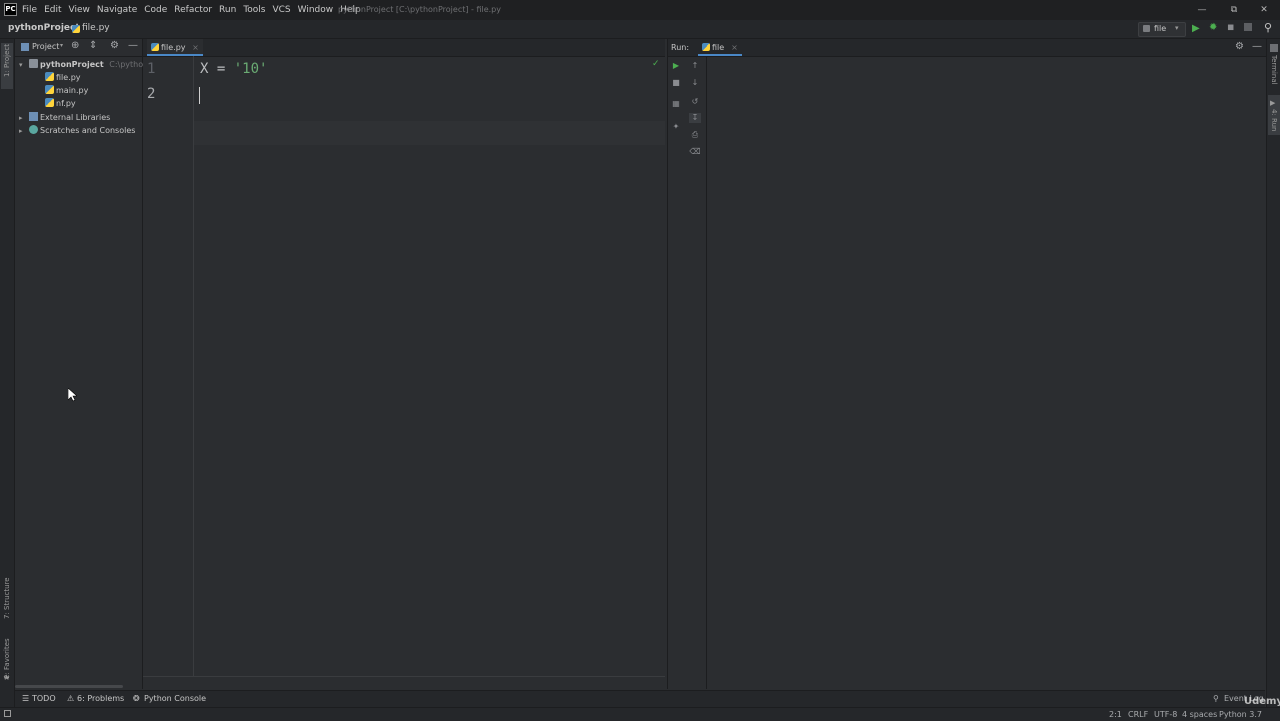 Image resolution: width=1280 pixels, height=721 pixels. What do you see at coordinates (695, 83) in the screenshot?
I see `down-arrow-icon: ↓` at bounding box center [695, 83].